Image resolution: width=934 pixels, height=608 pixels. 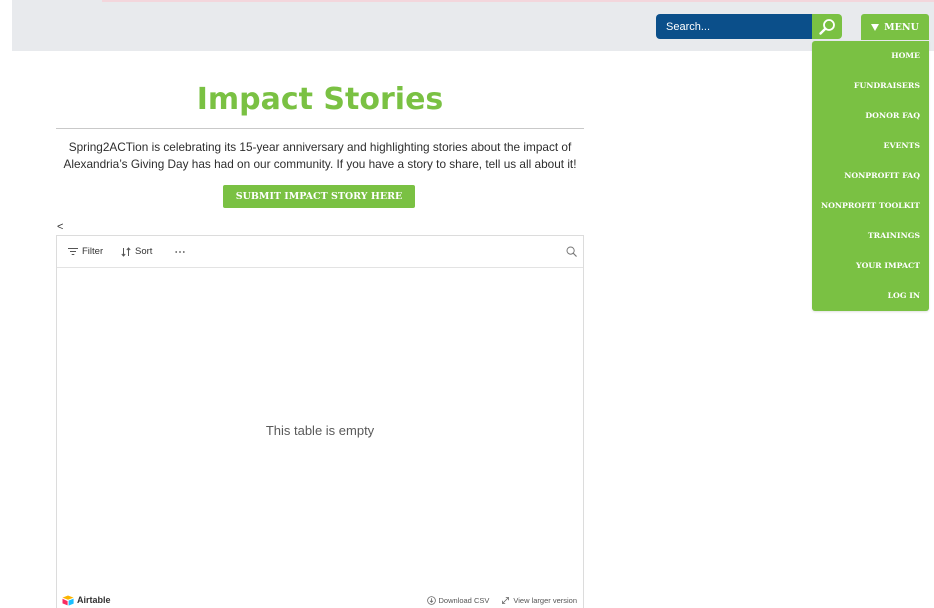 What do you see at coordinates (319, 196) in the screenshot?
I see `submit-impact-story-button: SUBMIT IMPACT STORY HERE` at bounding box center [319, 196].